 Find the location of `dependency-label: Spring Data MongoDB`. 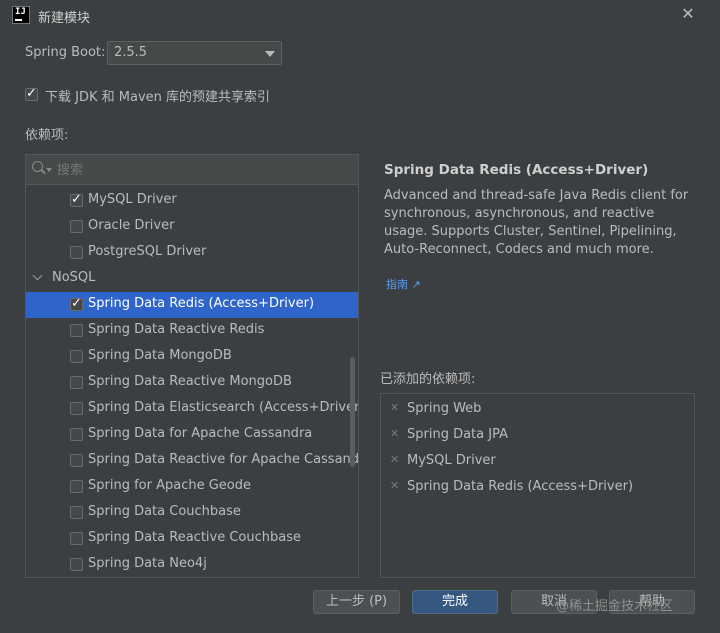

dependency-label: Spring Data MongoDB is located at coordinates (160, 355).